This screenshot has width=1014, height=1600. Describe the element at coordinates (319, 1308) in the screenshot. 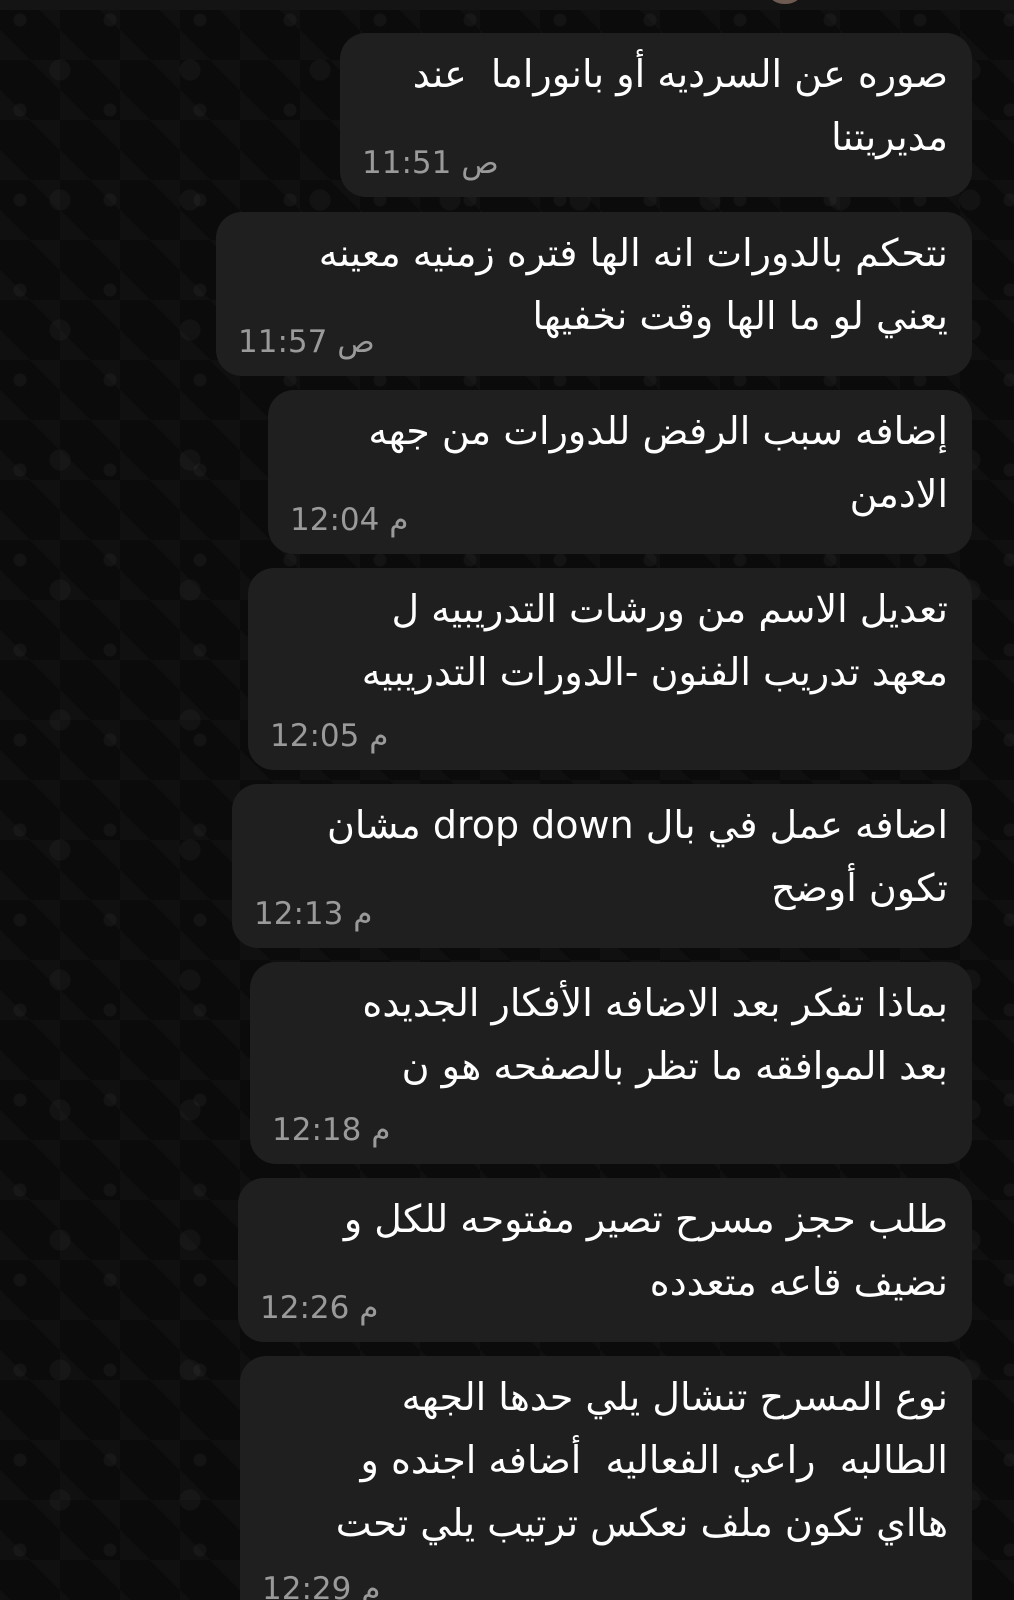

I see `message-timestamp: 12:26 م` at that location.